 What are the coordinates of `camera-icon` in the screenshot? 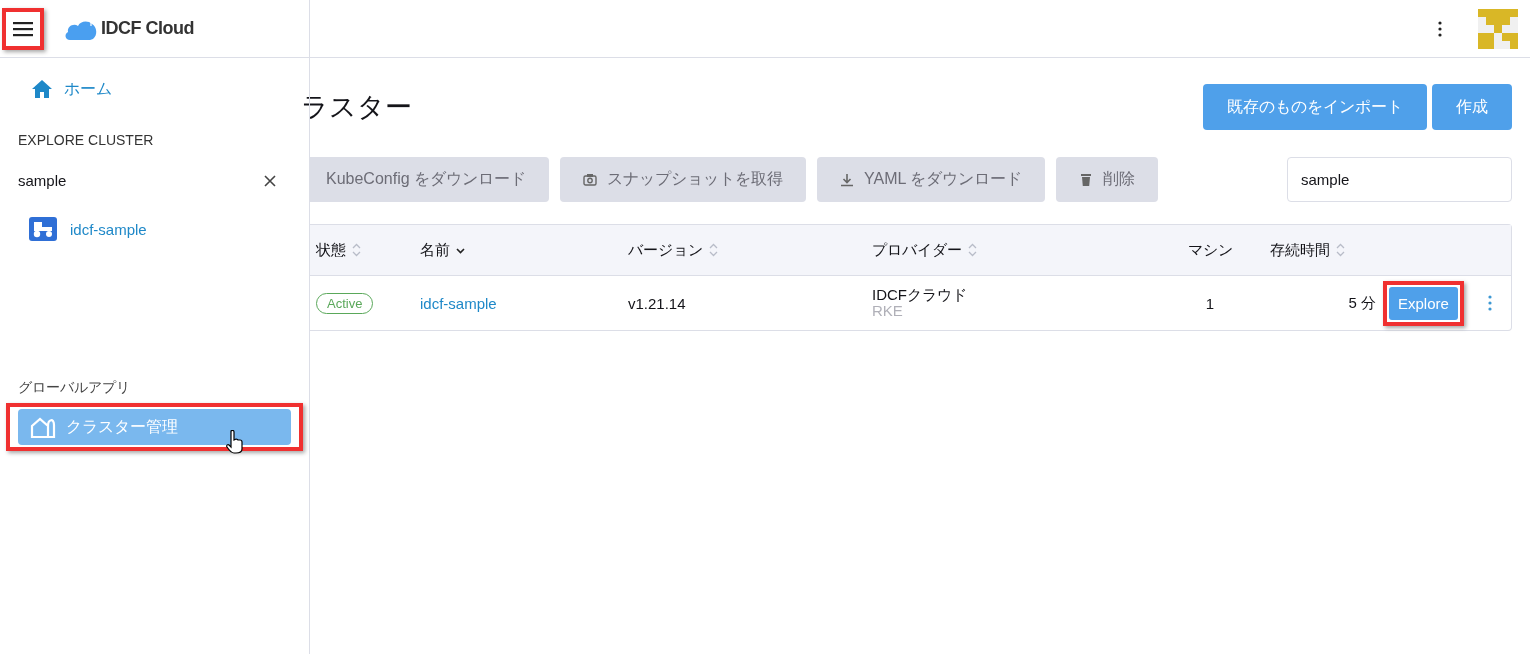 It's located at (590, 179).